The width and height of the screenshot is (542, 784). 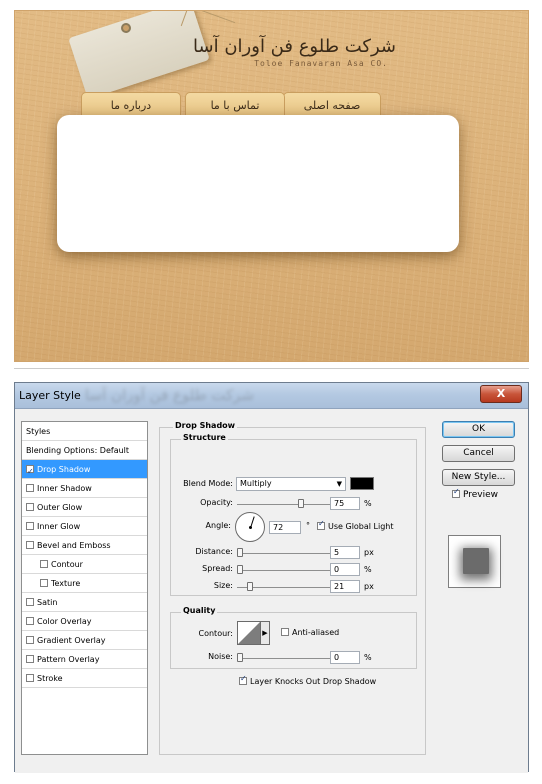 I want to click on angle-unit: °, so click(x=308, y=525).